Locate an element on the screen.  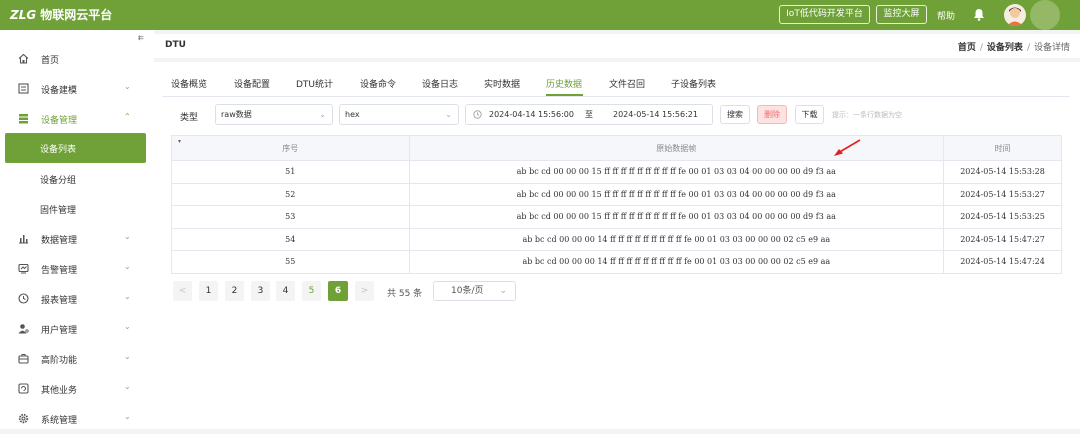
page-button-4: 4 is located at coordinates (285, 291).